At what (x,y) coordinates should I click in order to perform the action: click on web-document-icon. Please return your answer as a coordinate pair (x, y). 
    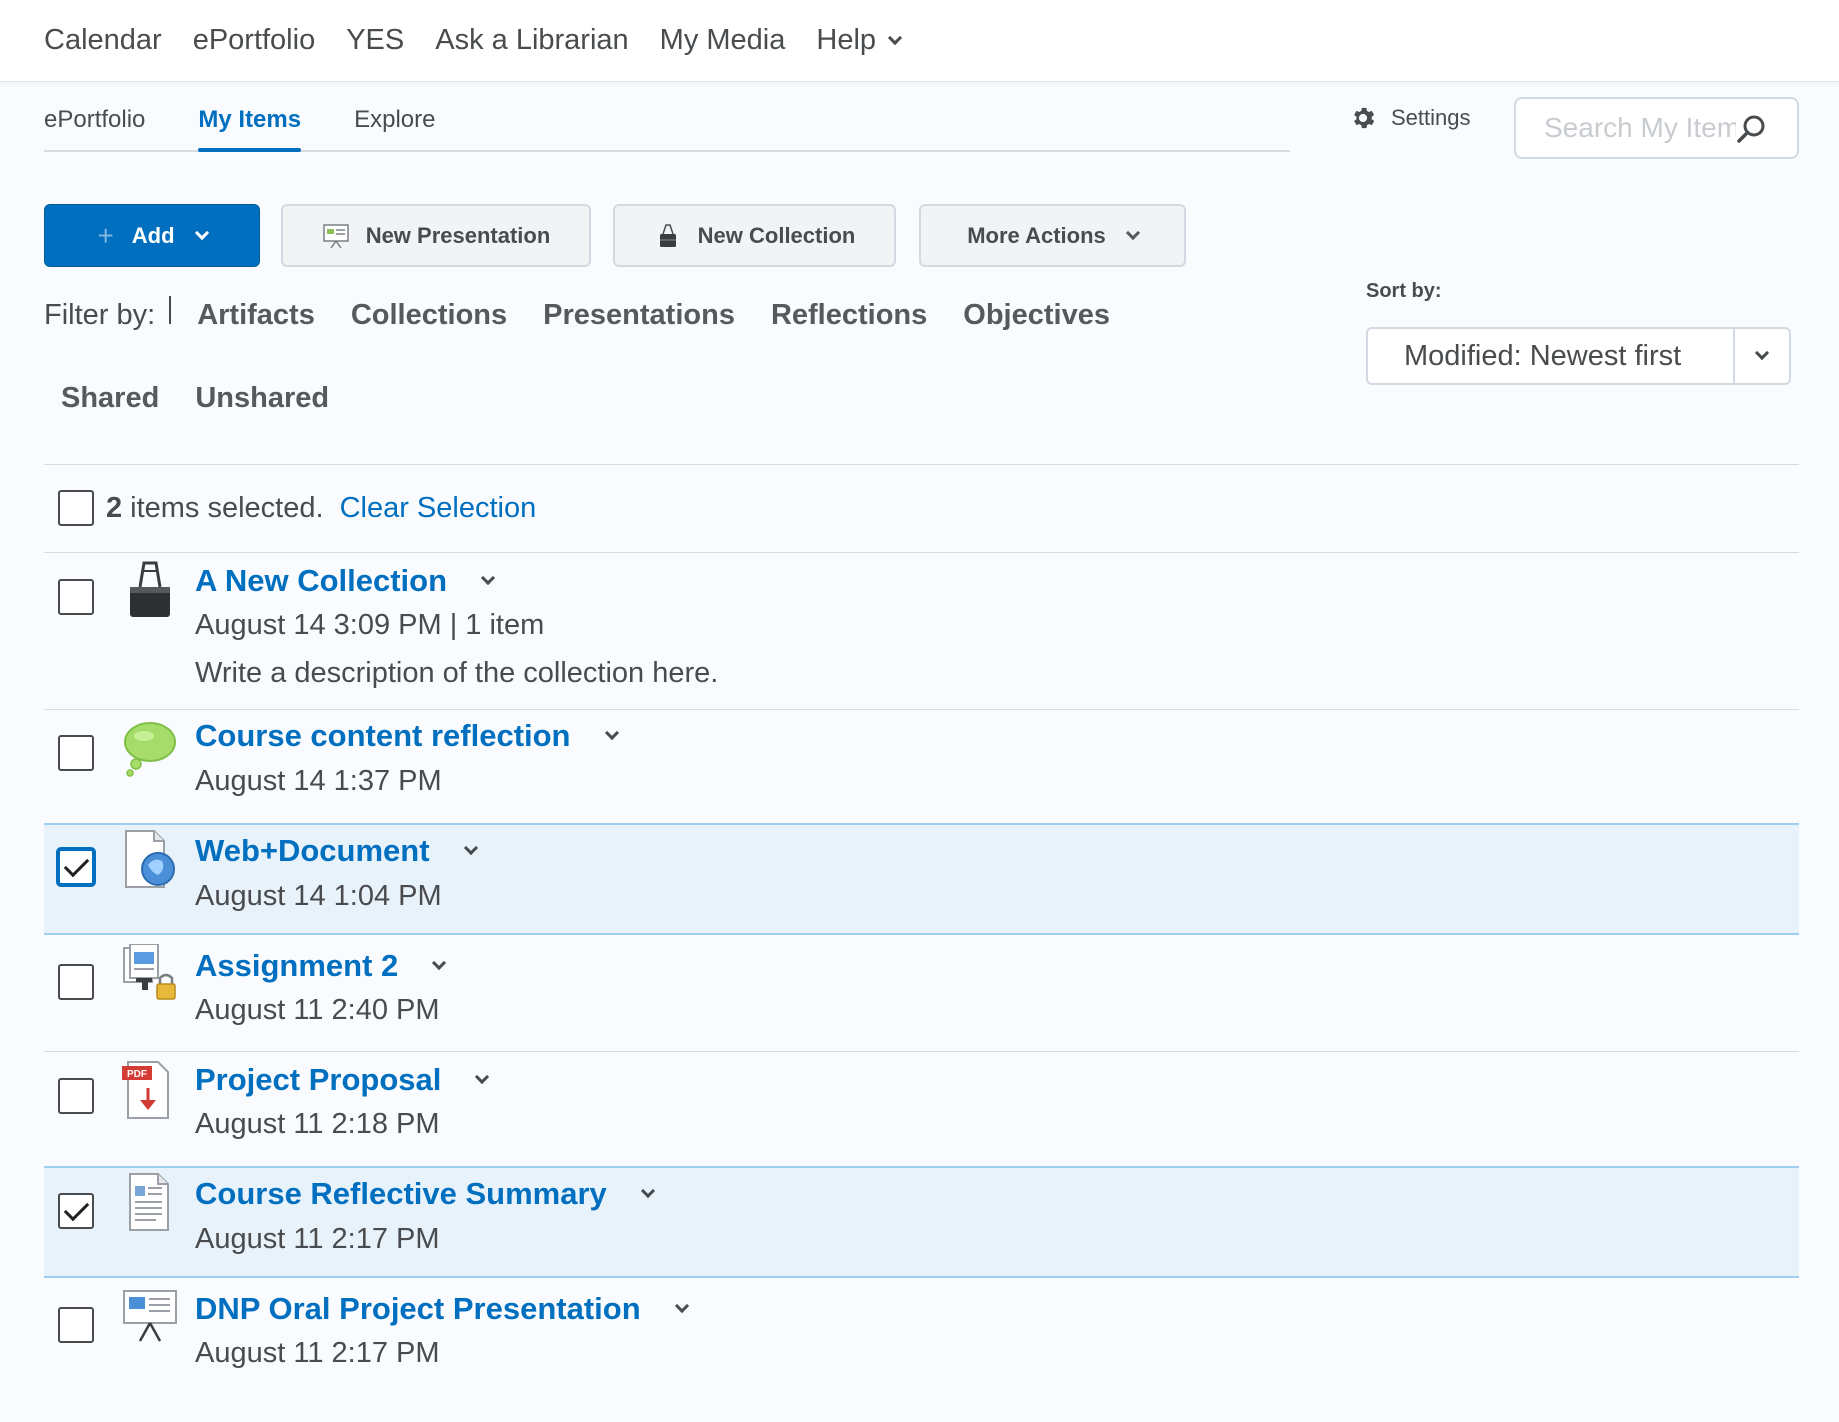
    Looking at the image, I should click on (150, 859).